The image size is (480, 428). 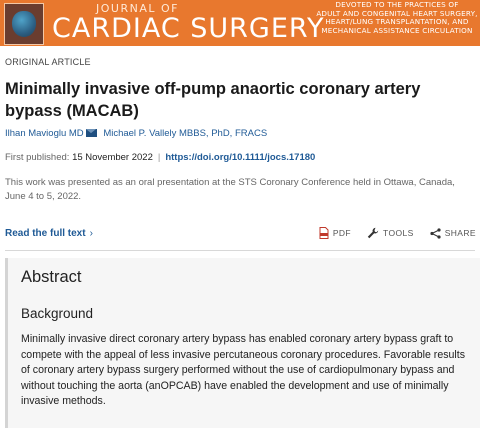 What do you see at coordinates (188, 28) in the screenshot?
I see `journal-name: CARDIAC SURGERY` at bounding box center [188, 28].